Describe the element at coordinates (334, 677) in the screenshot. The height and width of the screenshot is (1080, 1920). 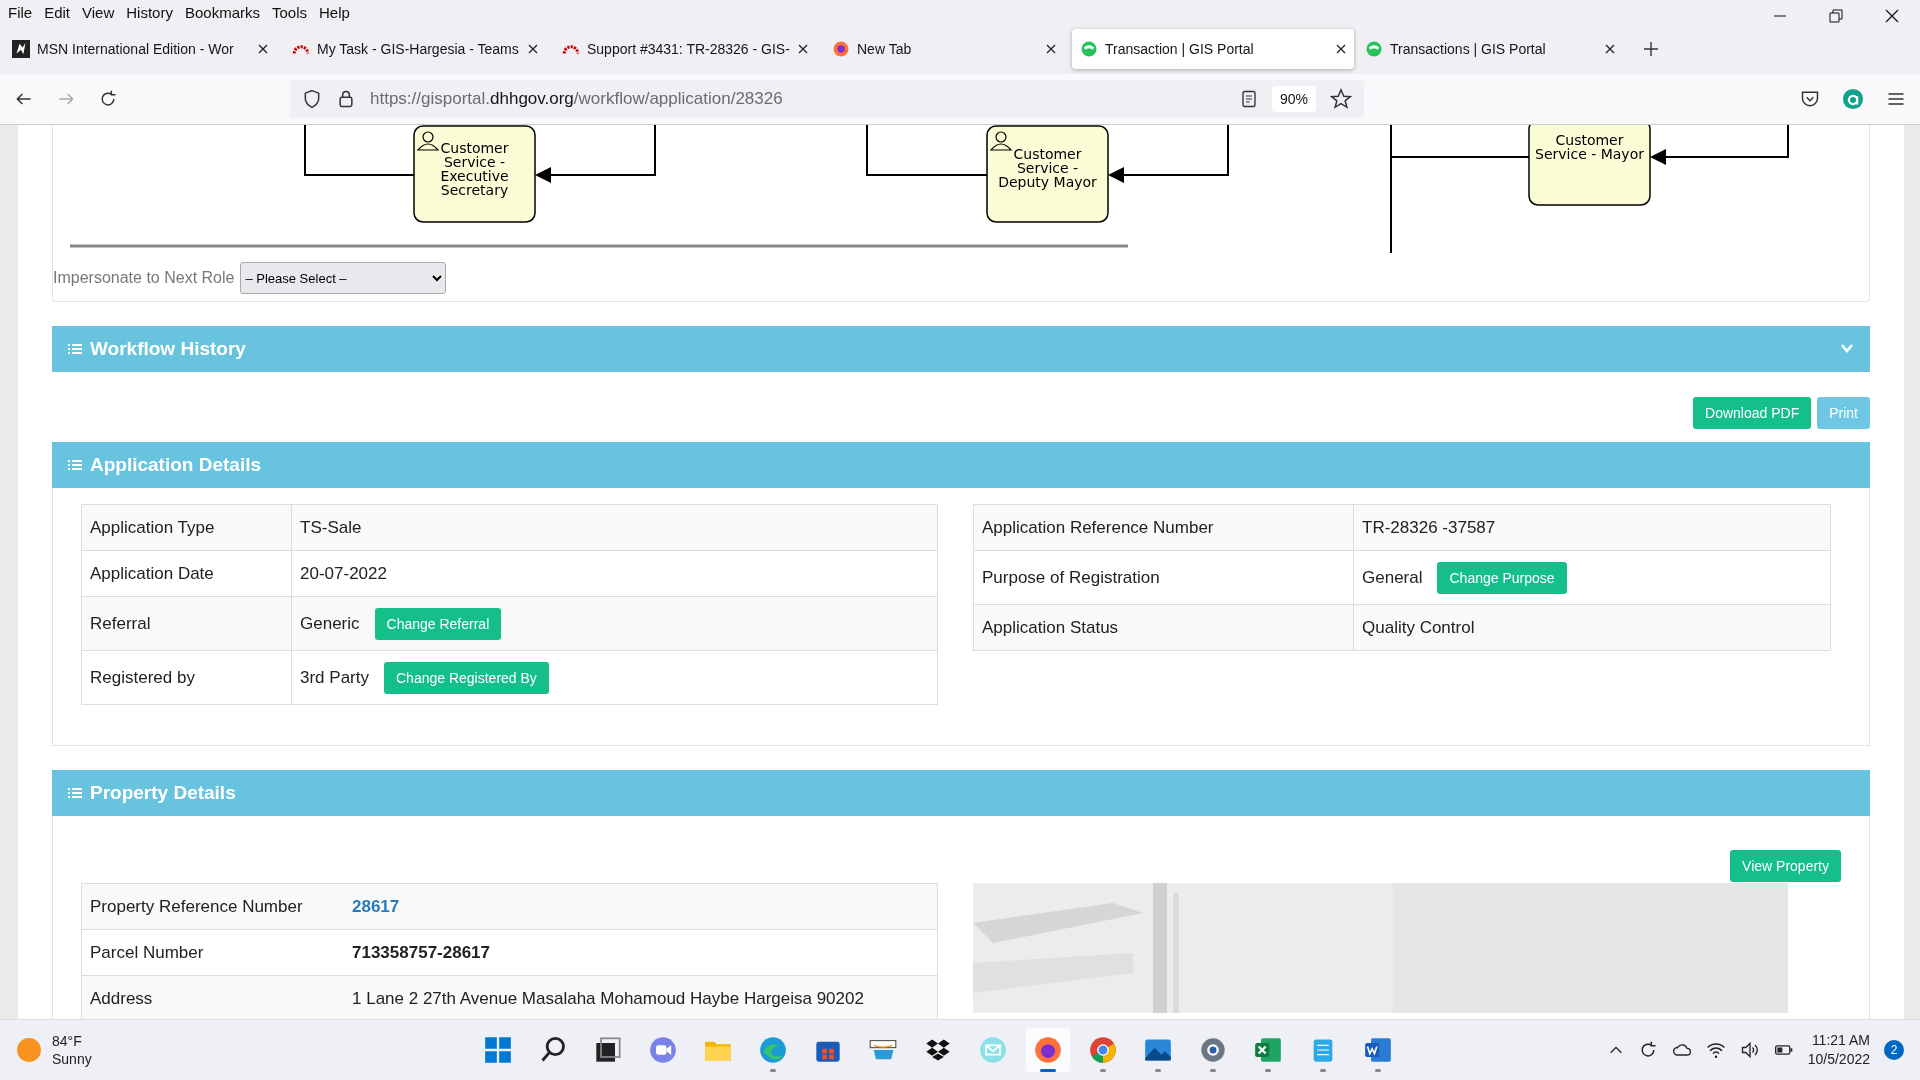
I see `field-value: 3rd Party` at that location.